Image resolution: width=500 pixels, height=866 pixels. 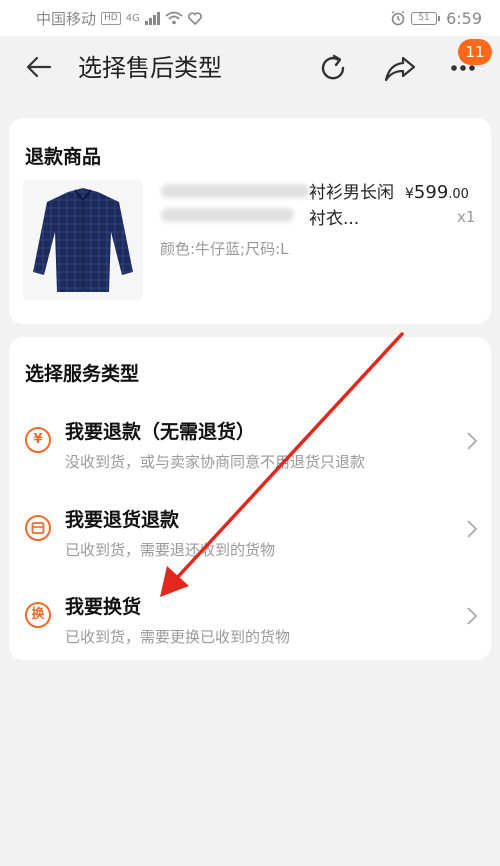 What do you see at coordinates (170, 550) in the screenshot?
I see `option-description: 已收到货，需要退还收到的货物` at bounding box center [170, 550].